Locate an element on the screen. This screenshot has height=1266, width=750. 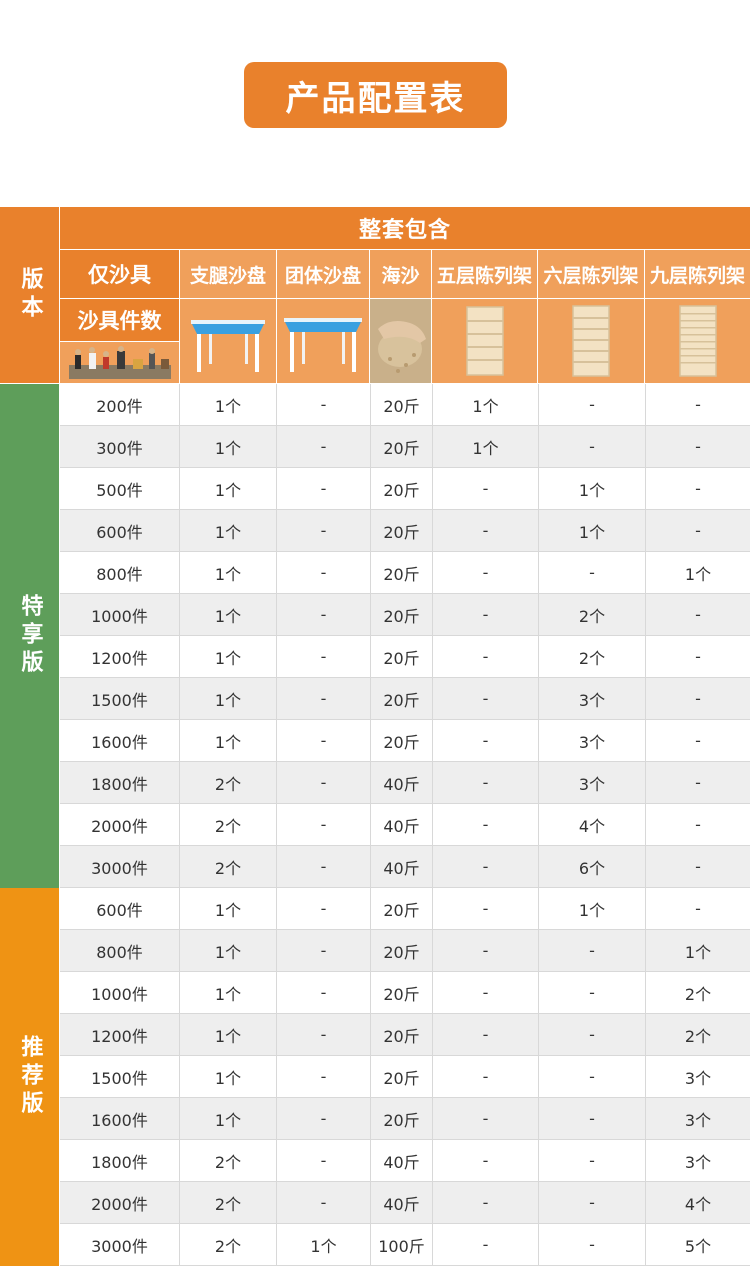
cell-shelf-9: 4个 is located at coordinates (697, 1202).